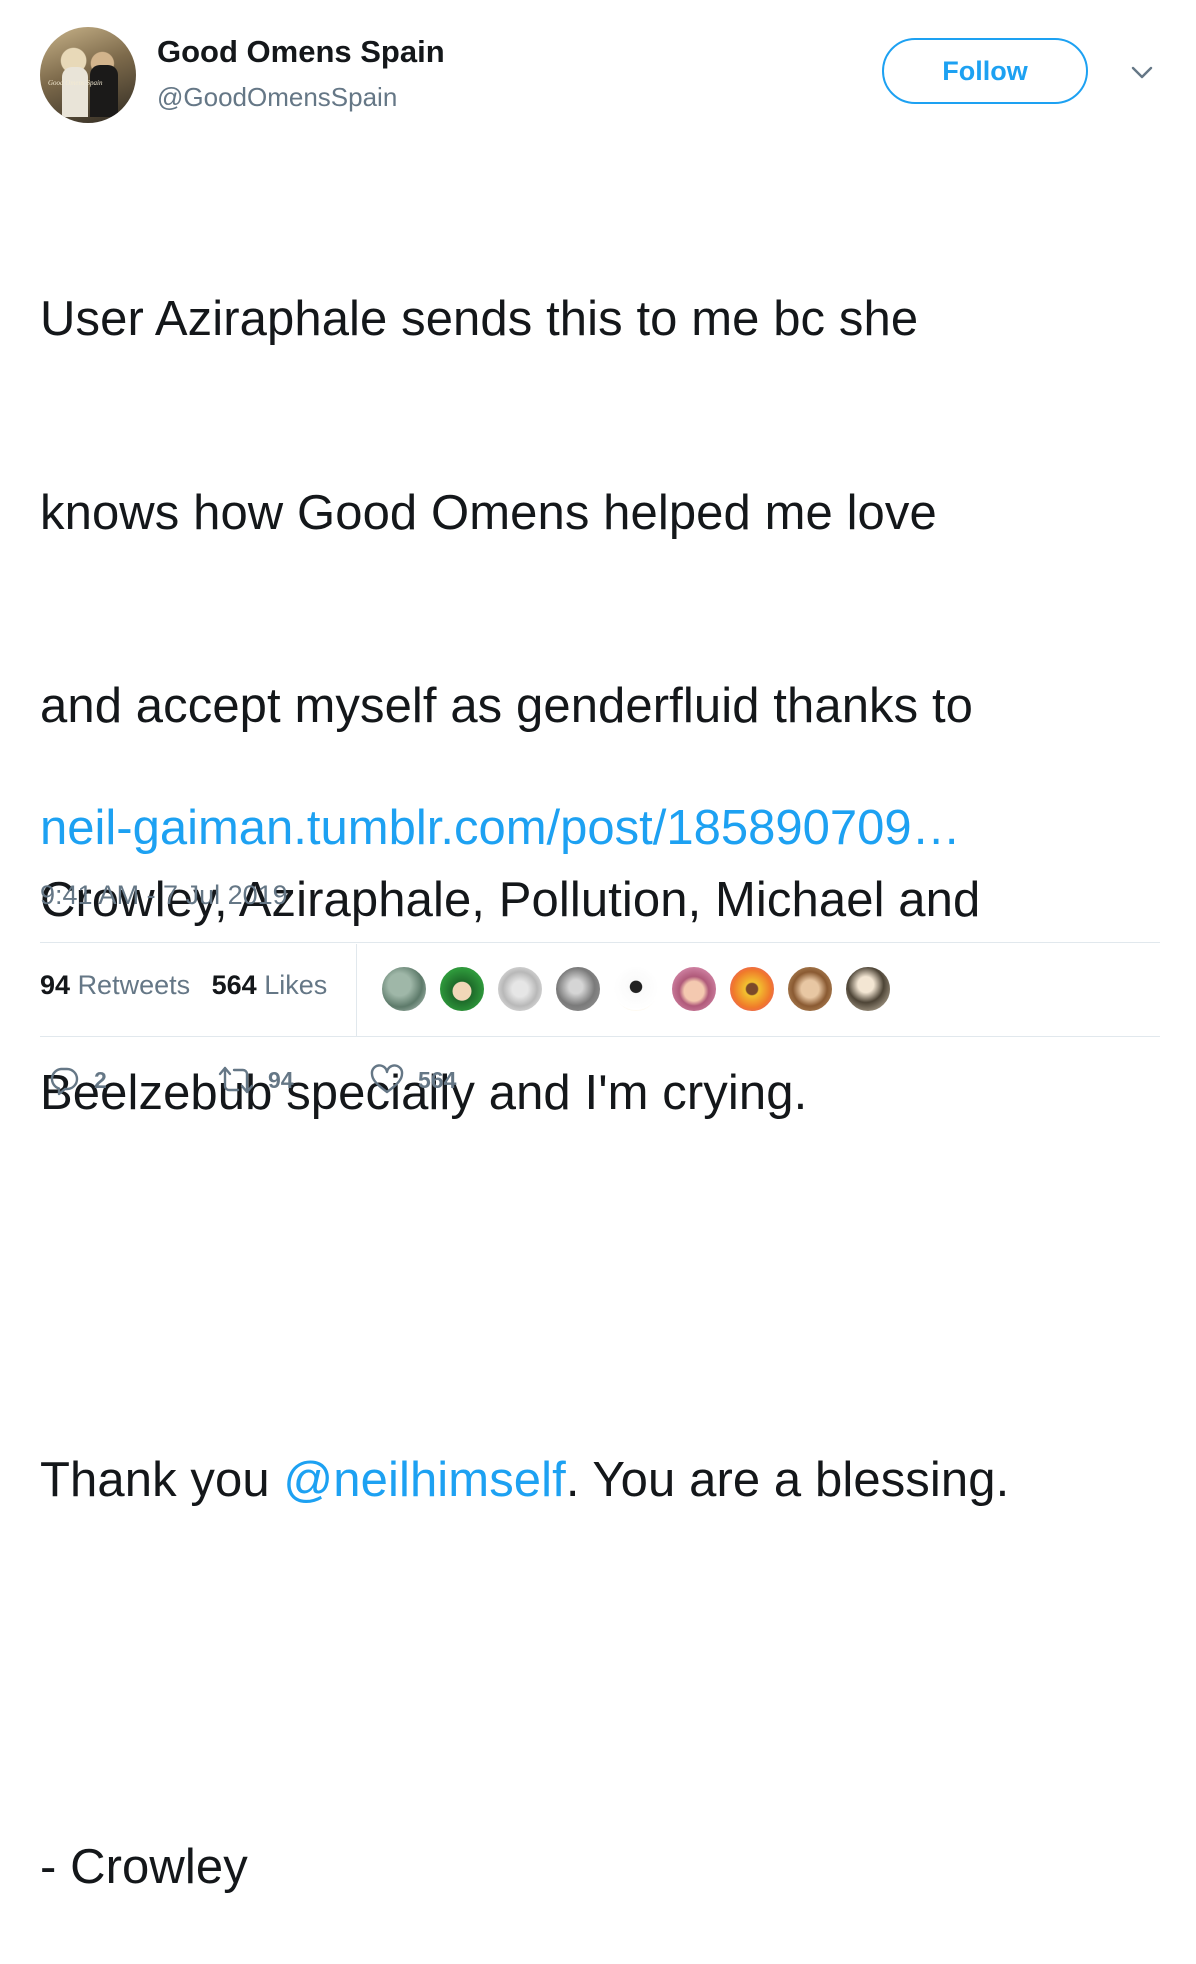  Describe the element at coordinates (1142, 72) in the screenshot. I see `chevron-down-icon` at that location.